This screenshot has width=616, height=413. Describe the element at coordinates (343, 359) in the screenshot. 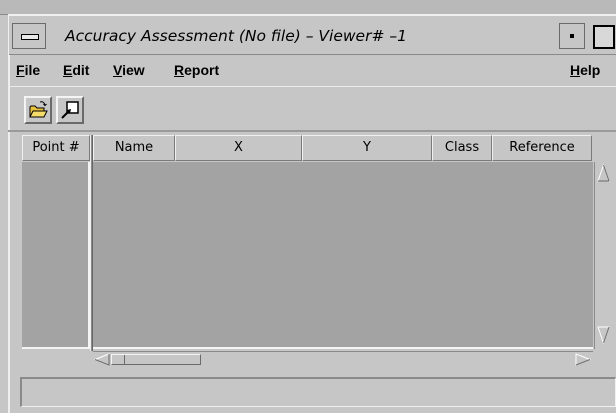

I see `horizontal-scrollbar` at that location.